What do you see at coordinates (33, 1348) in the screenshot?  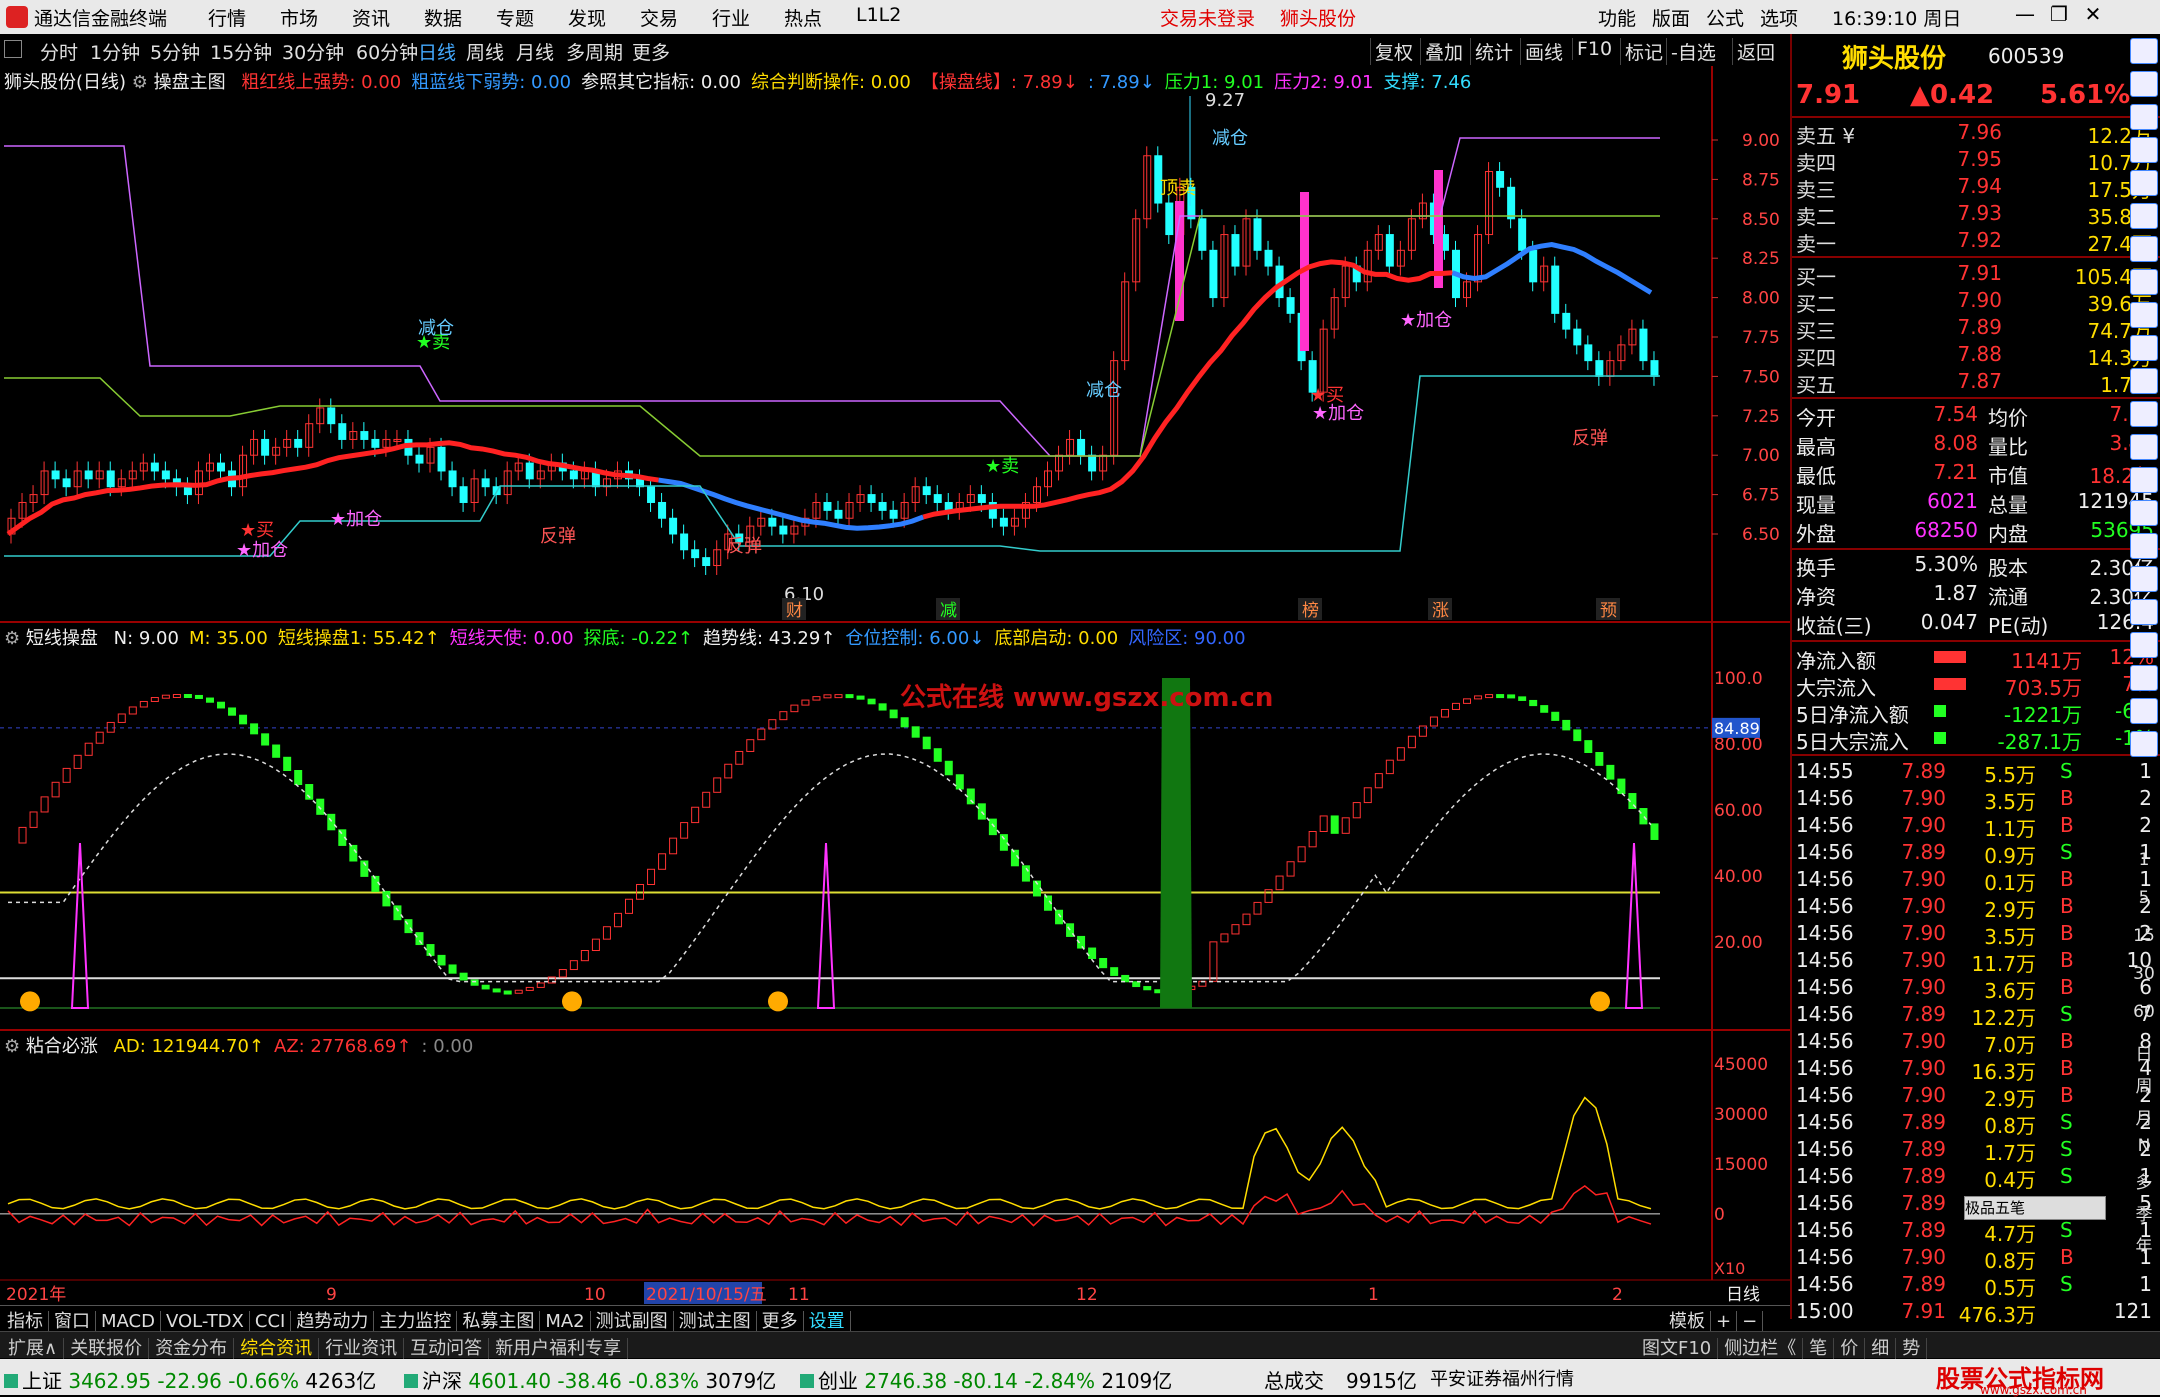 I see `info-tab: 扩展∧` at bounding box center [33, 1348].